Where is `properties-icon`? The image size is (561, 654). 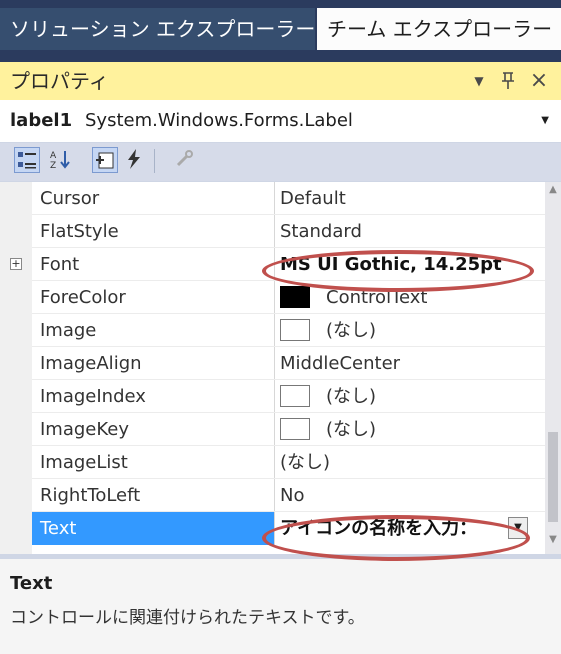 properties-icon is located at coordinates (105, 160).